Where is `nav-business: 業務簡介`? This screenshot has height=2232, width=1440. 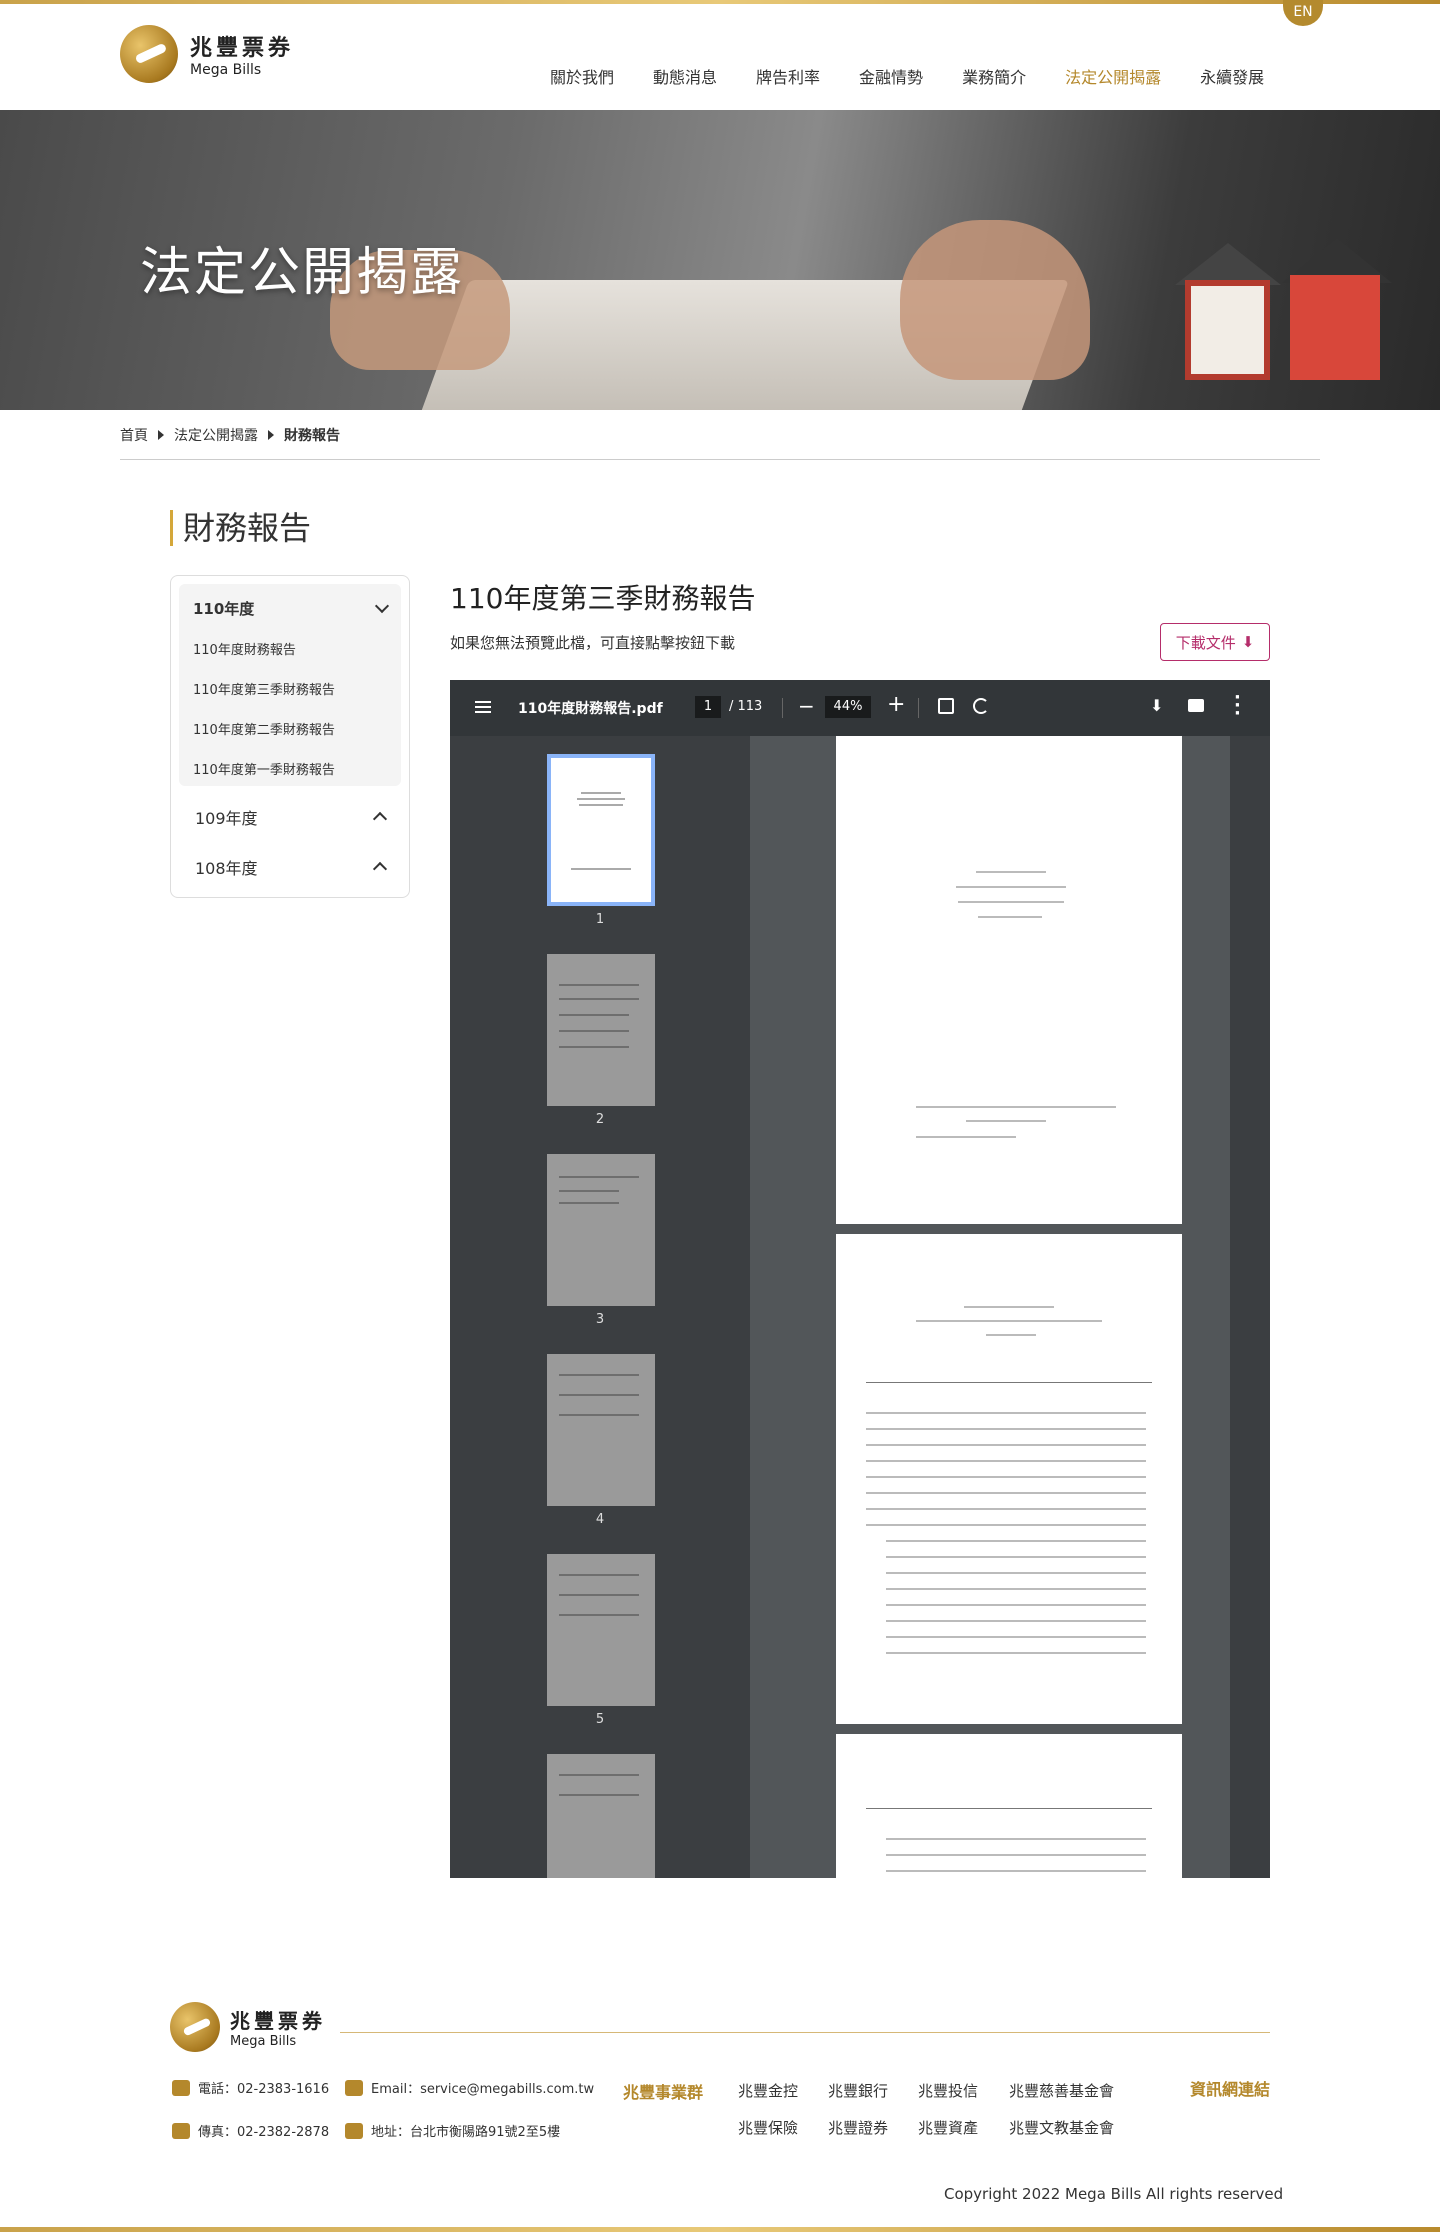 nav-business: 業務簡介 is located at coordinates (994, 76).